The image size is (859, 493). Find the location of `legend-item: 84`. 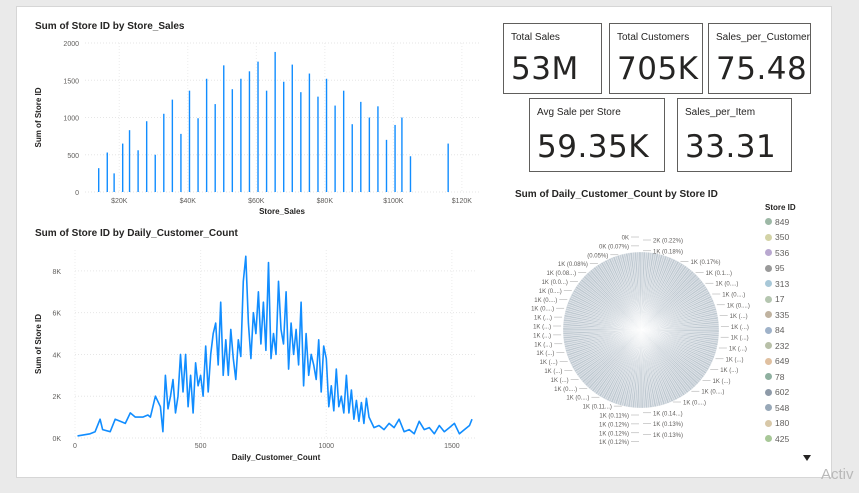

legend-item: 84 is located at coordinates (796, 331).